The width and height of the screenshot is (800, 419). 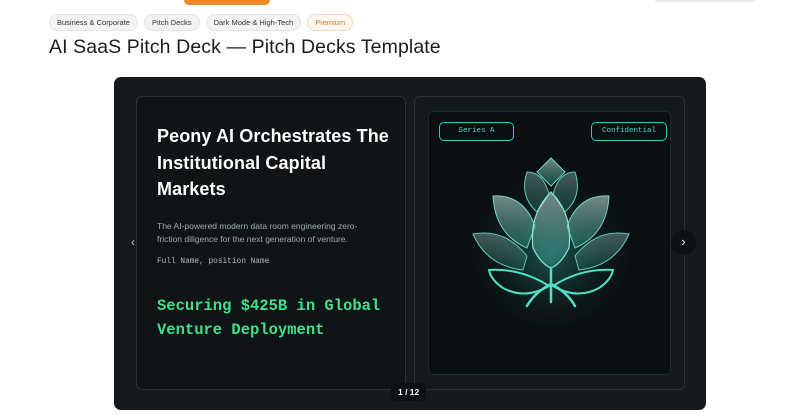 What do you see at coordinates (93, 22) in the screenshot?
I see `tag-business-corporate: Business & Corporate` at bounding box center [93, 22].